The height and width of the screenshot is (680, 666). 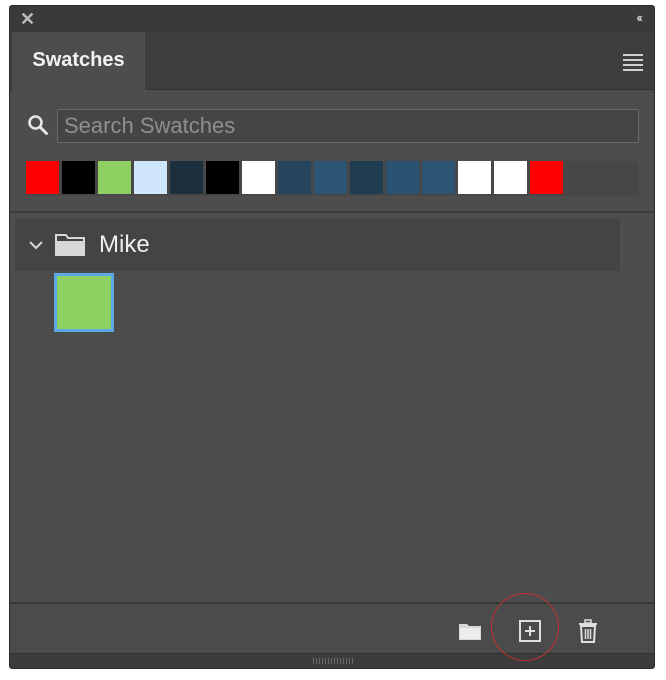 I want to click on tab-swatches: Swatches, so click(x=78, y=61).